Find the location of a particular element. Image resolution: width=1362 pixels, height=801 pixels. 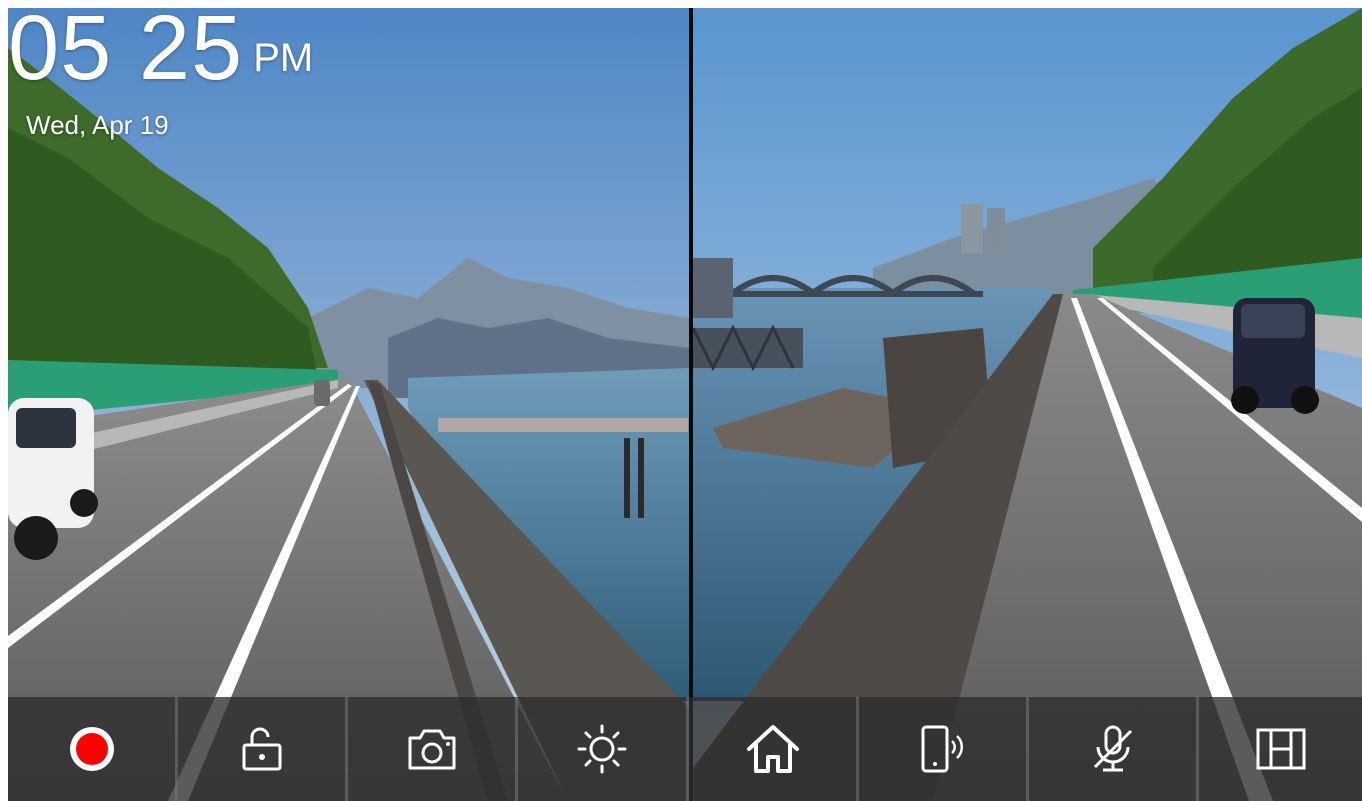

snapshot-button is located at coordinates (433, 749).